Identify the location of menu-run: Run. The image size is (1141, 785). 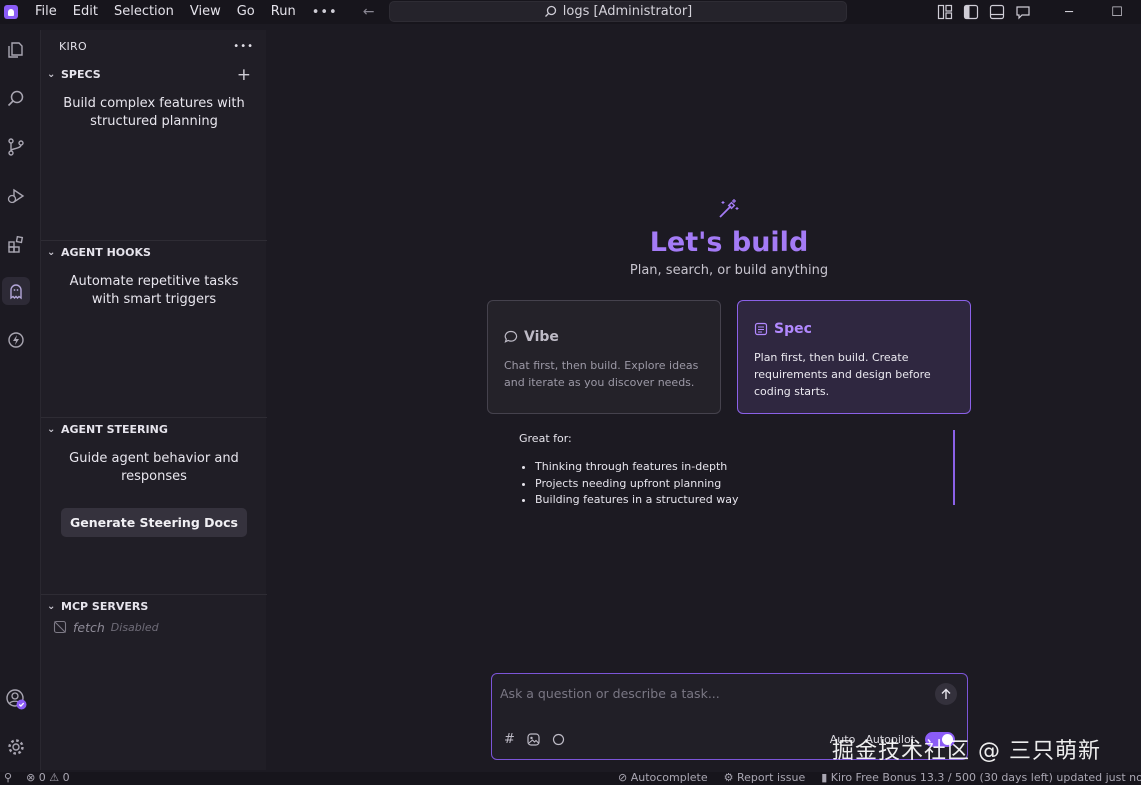
(283, 12).